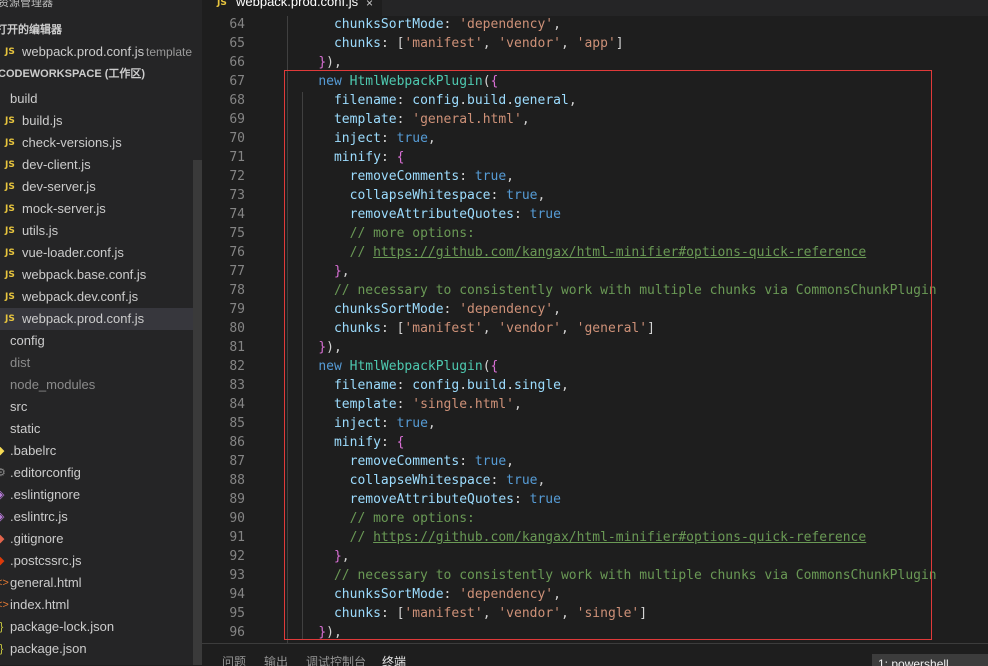 Image resolution: width=988 pixels, height=666 pixels. Describe the element at coordinates (31, 30) in the screenshot. I see `open-editors-header: 打开的编辑器` at that location.